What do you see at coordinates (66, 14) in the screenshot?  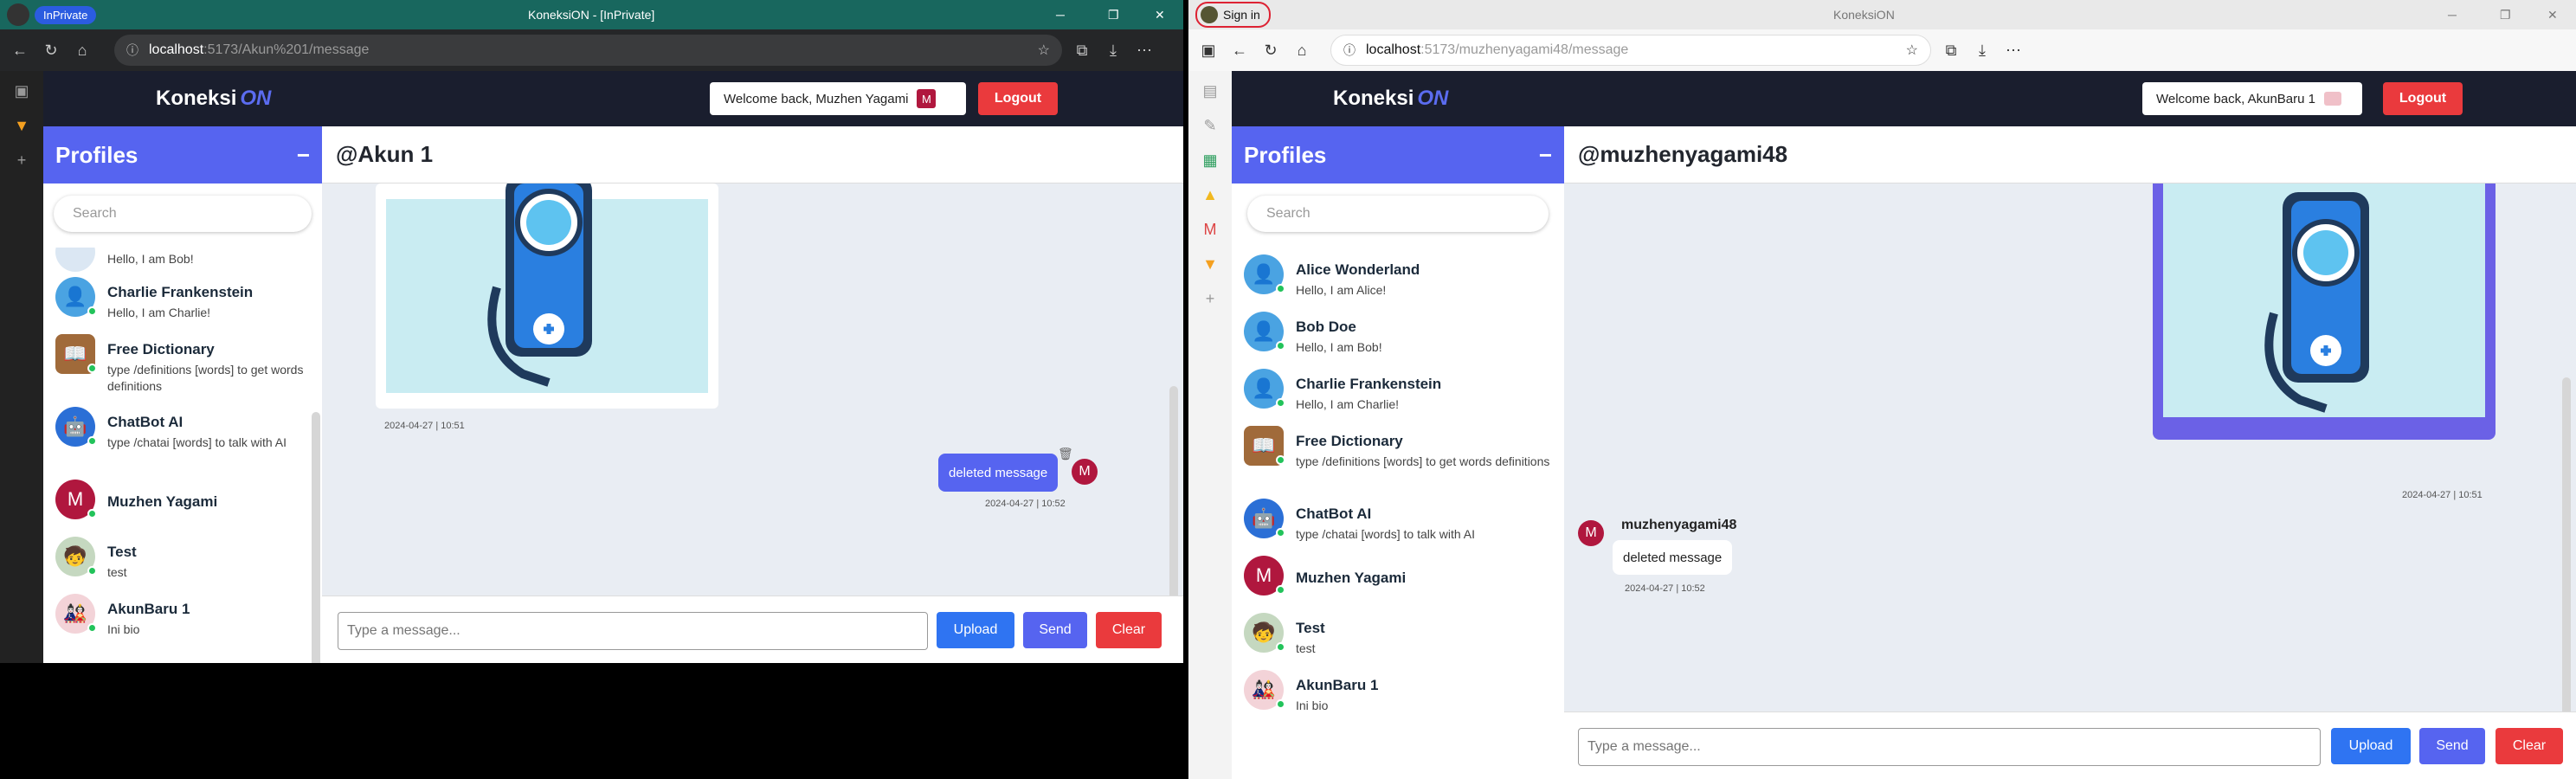 I see `inprivate-badge: InPrivate` at bounding box center [66, 14].